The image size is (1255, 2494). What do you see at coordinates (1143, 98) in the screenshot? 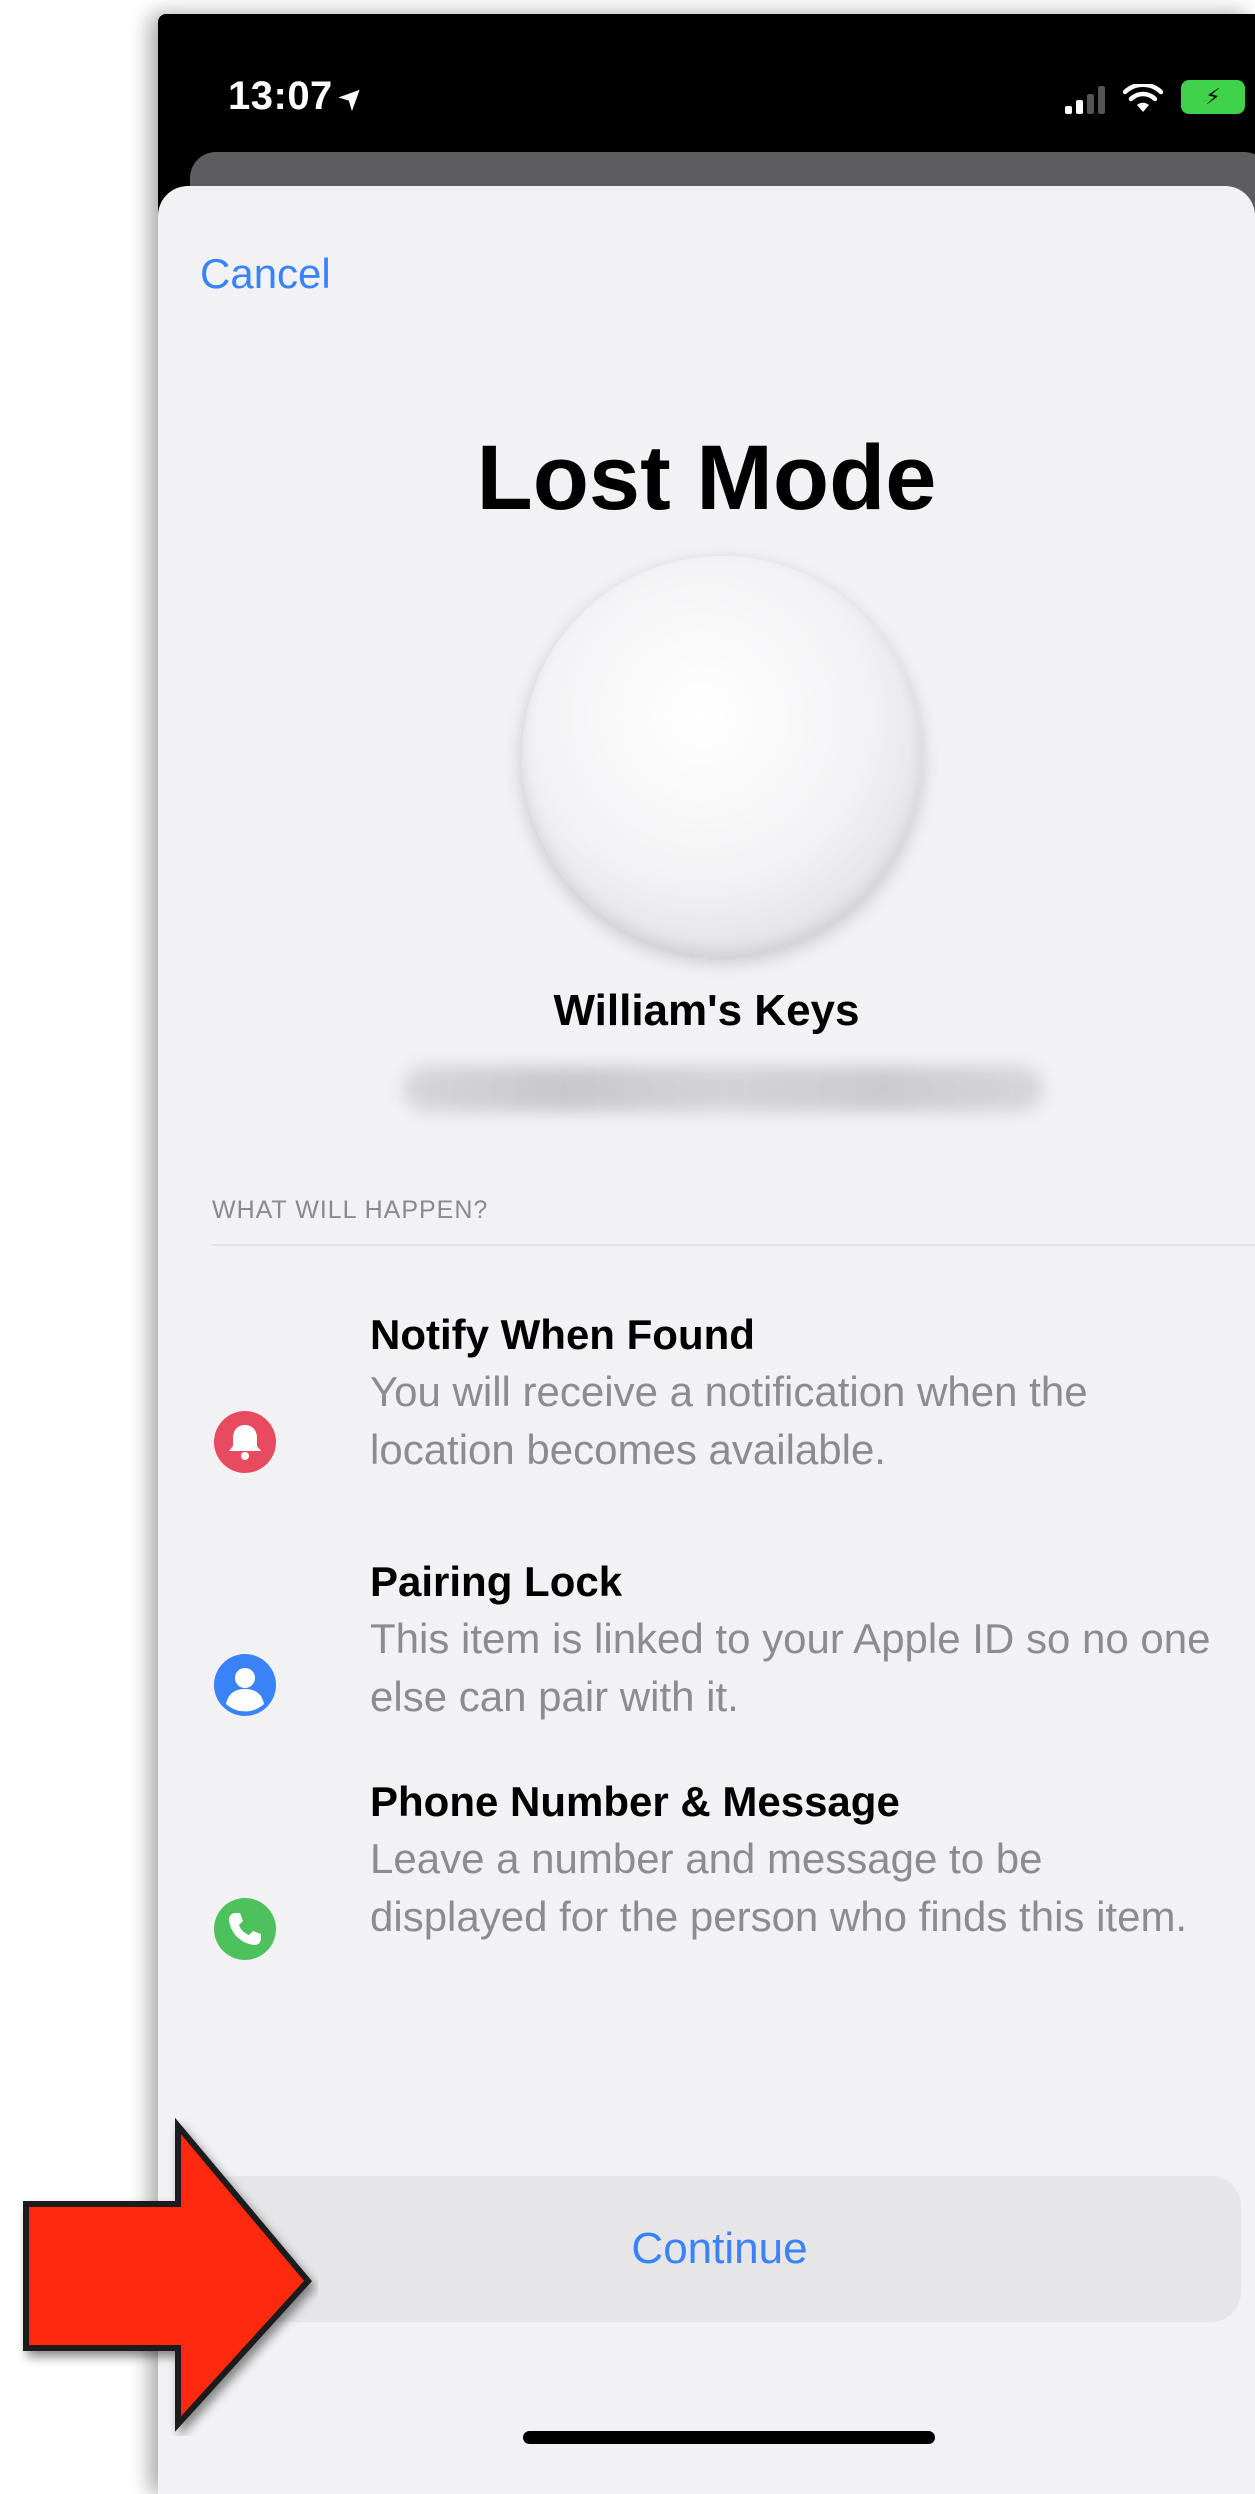
I see `wifi-icon` at bounding box center [1143, 98].